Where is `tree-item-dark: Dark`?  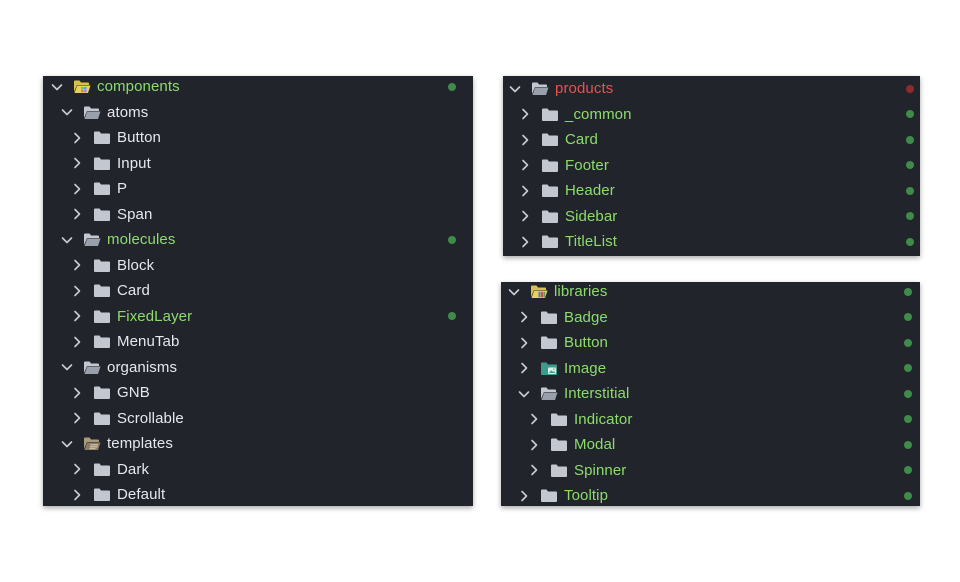 tree-item-dark: Dark is located at coordinates (258, 470).